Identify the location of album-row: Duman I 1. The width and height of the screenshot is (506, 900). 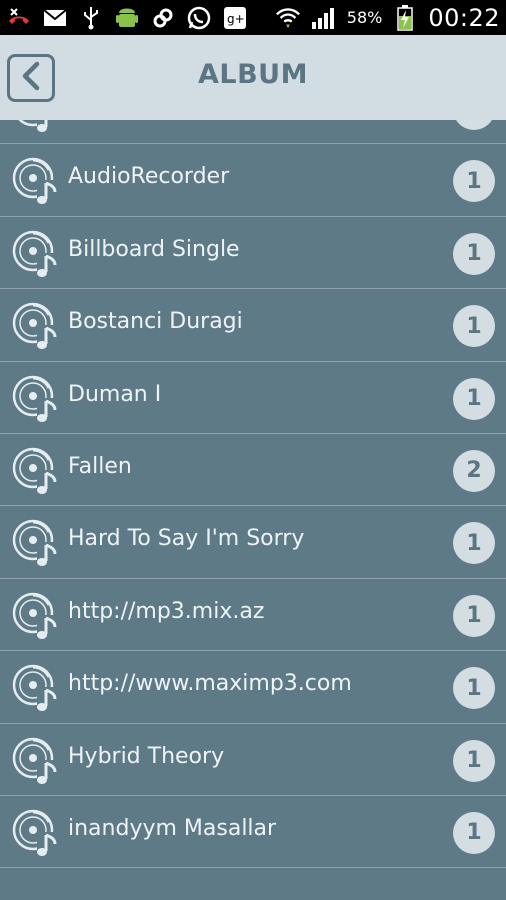
(253, 398).